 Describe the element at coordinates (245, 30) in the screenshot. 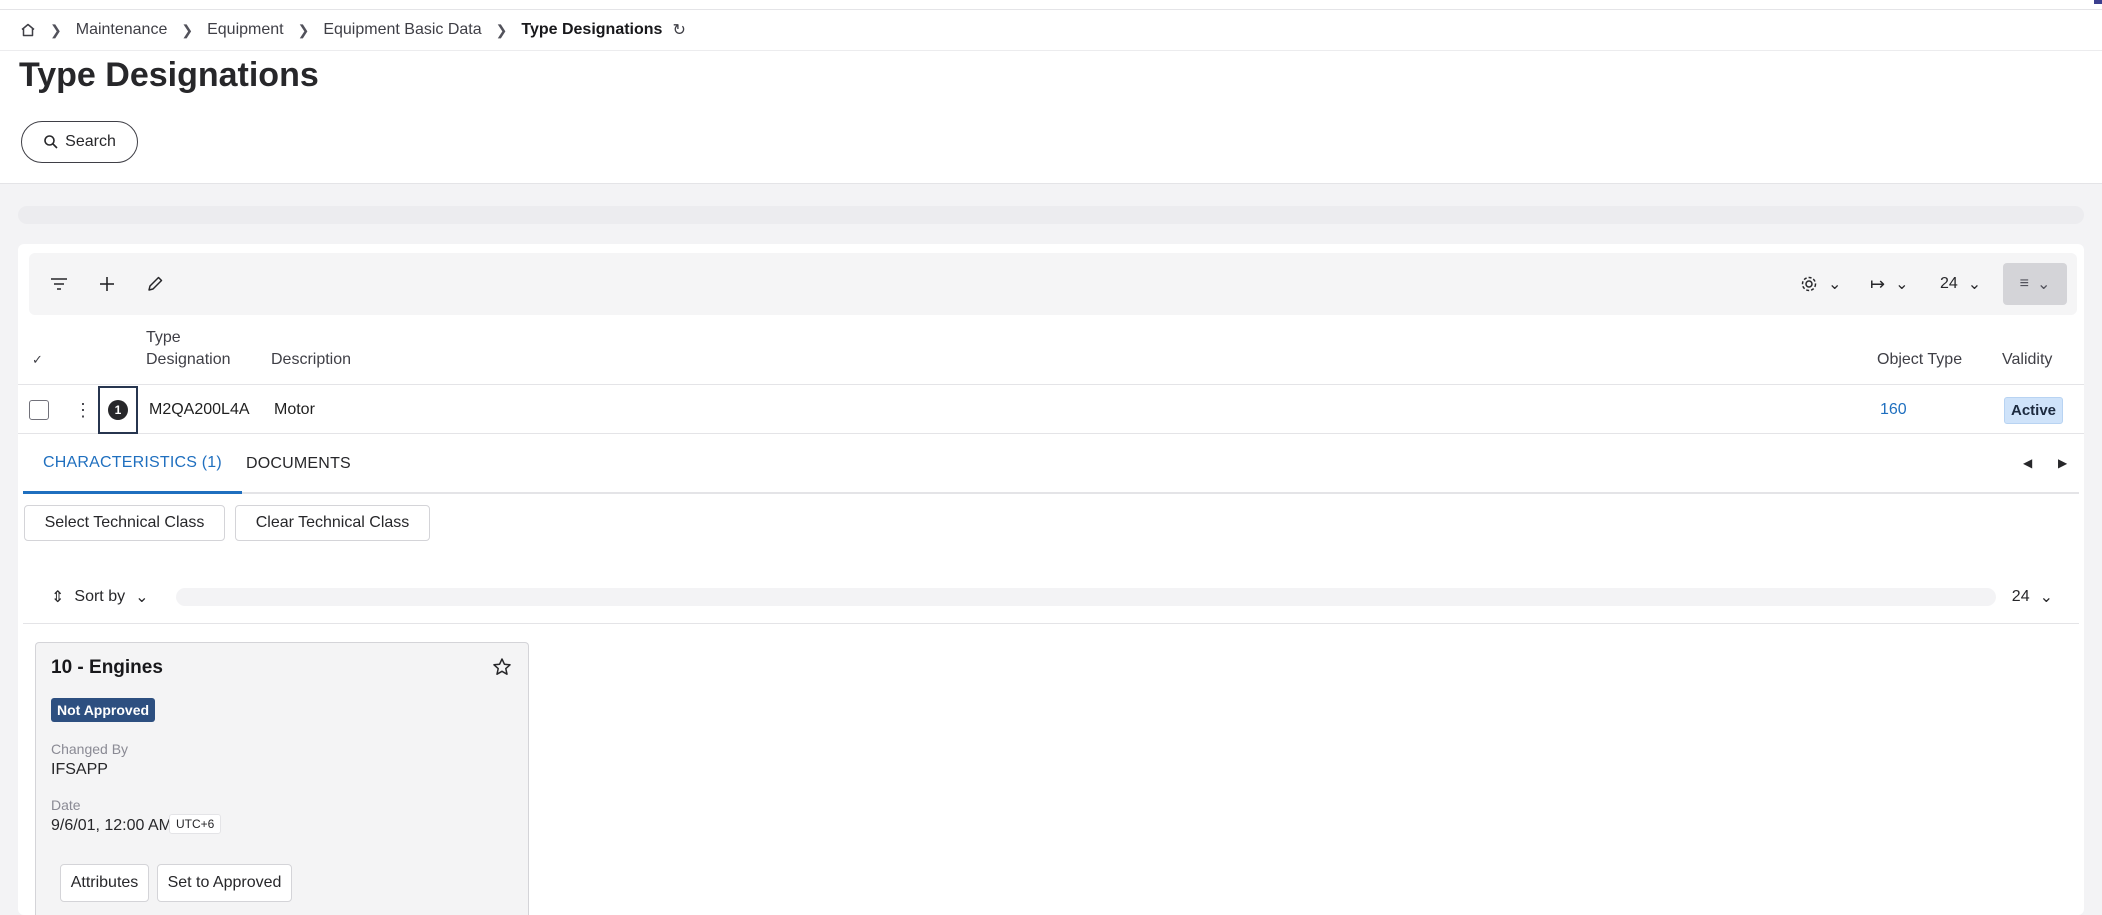

I see `breadcrumb-item-equipment: Equipment` at that location.